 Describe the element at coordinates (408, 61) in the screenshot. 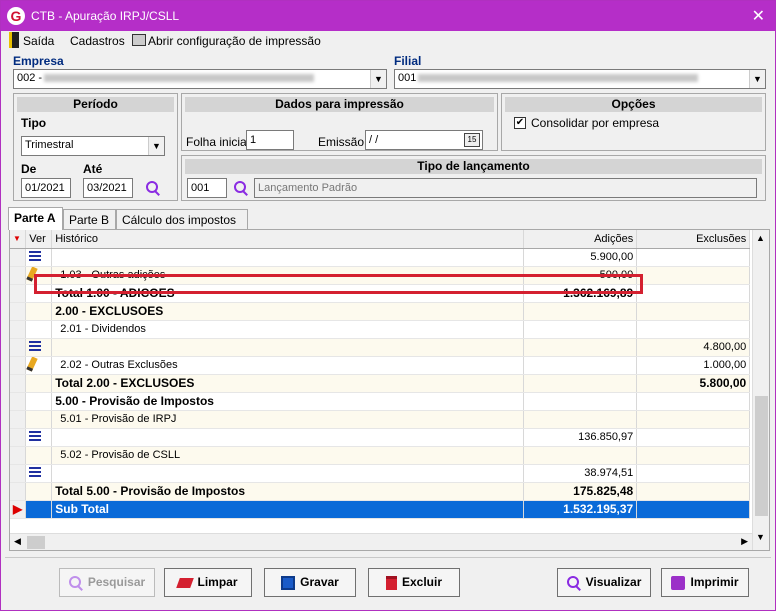

I see `filial-label: Filial` at that location.